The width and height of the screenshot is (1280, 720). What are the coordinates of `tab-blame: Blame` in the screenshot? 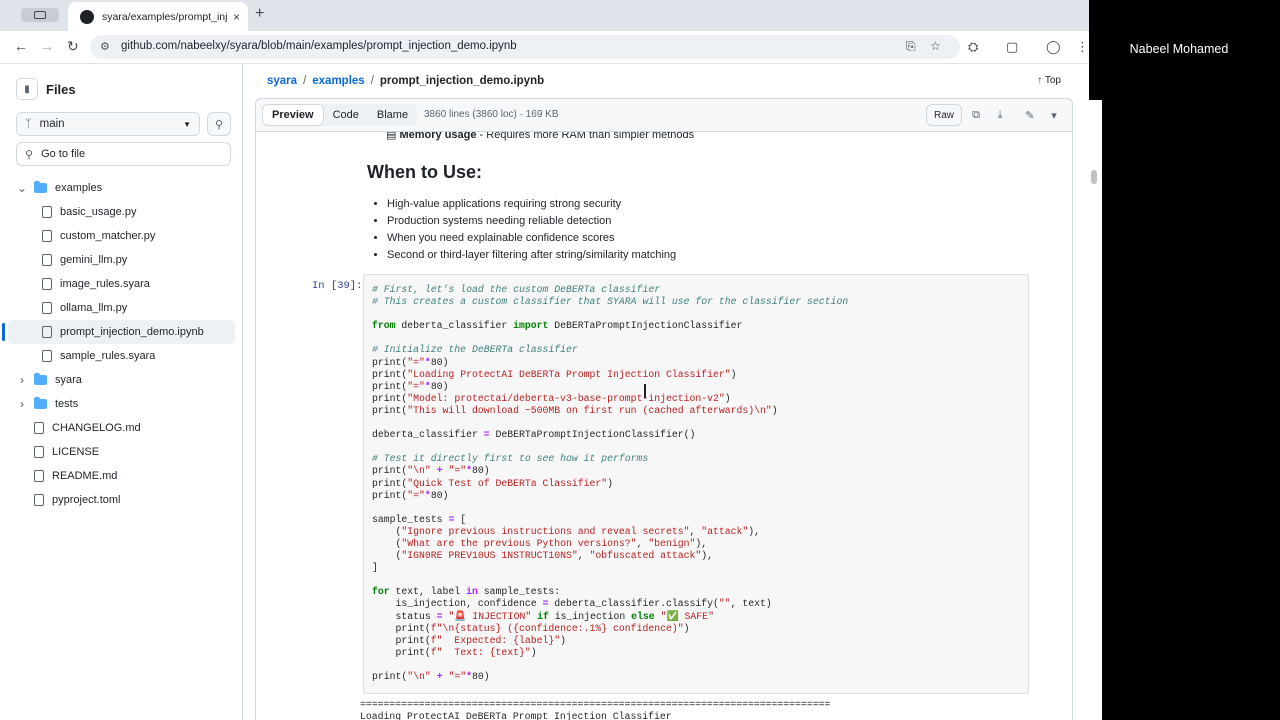 It's located at (392, 115).